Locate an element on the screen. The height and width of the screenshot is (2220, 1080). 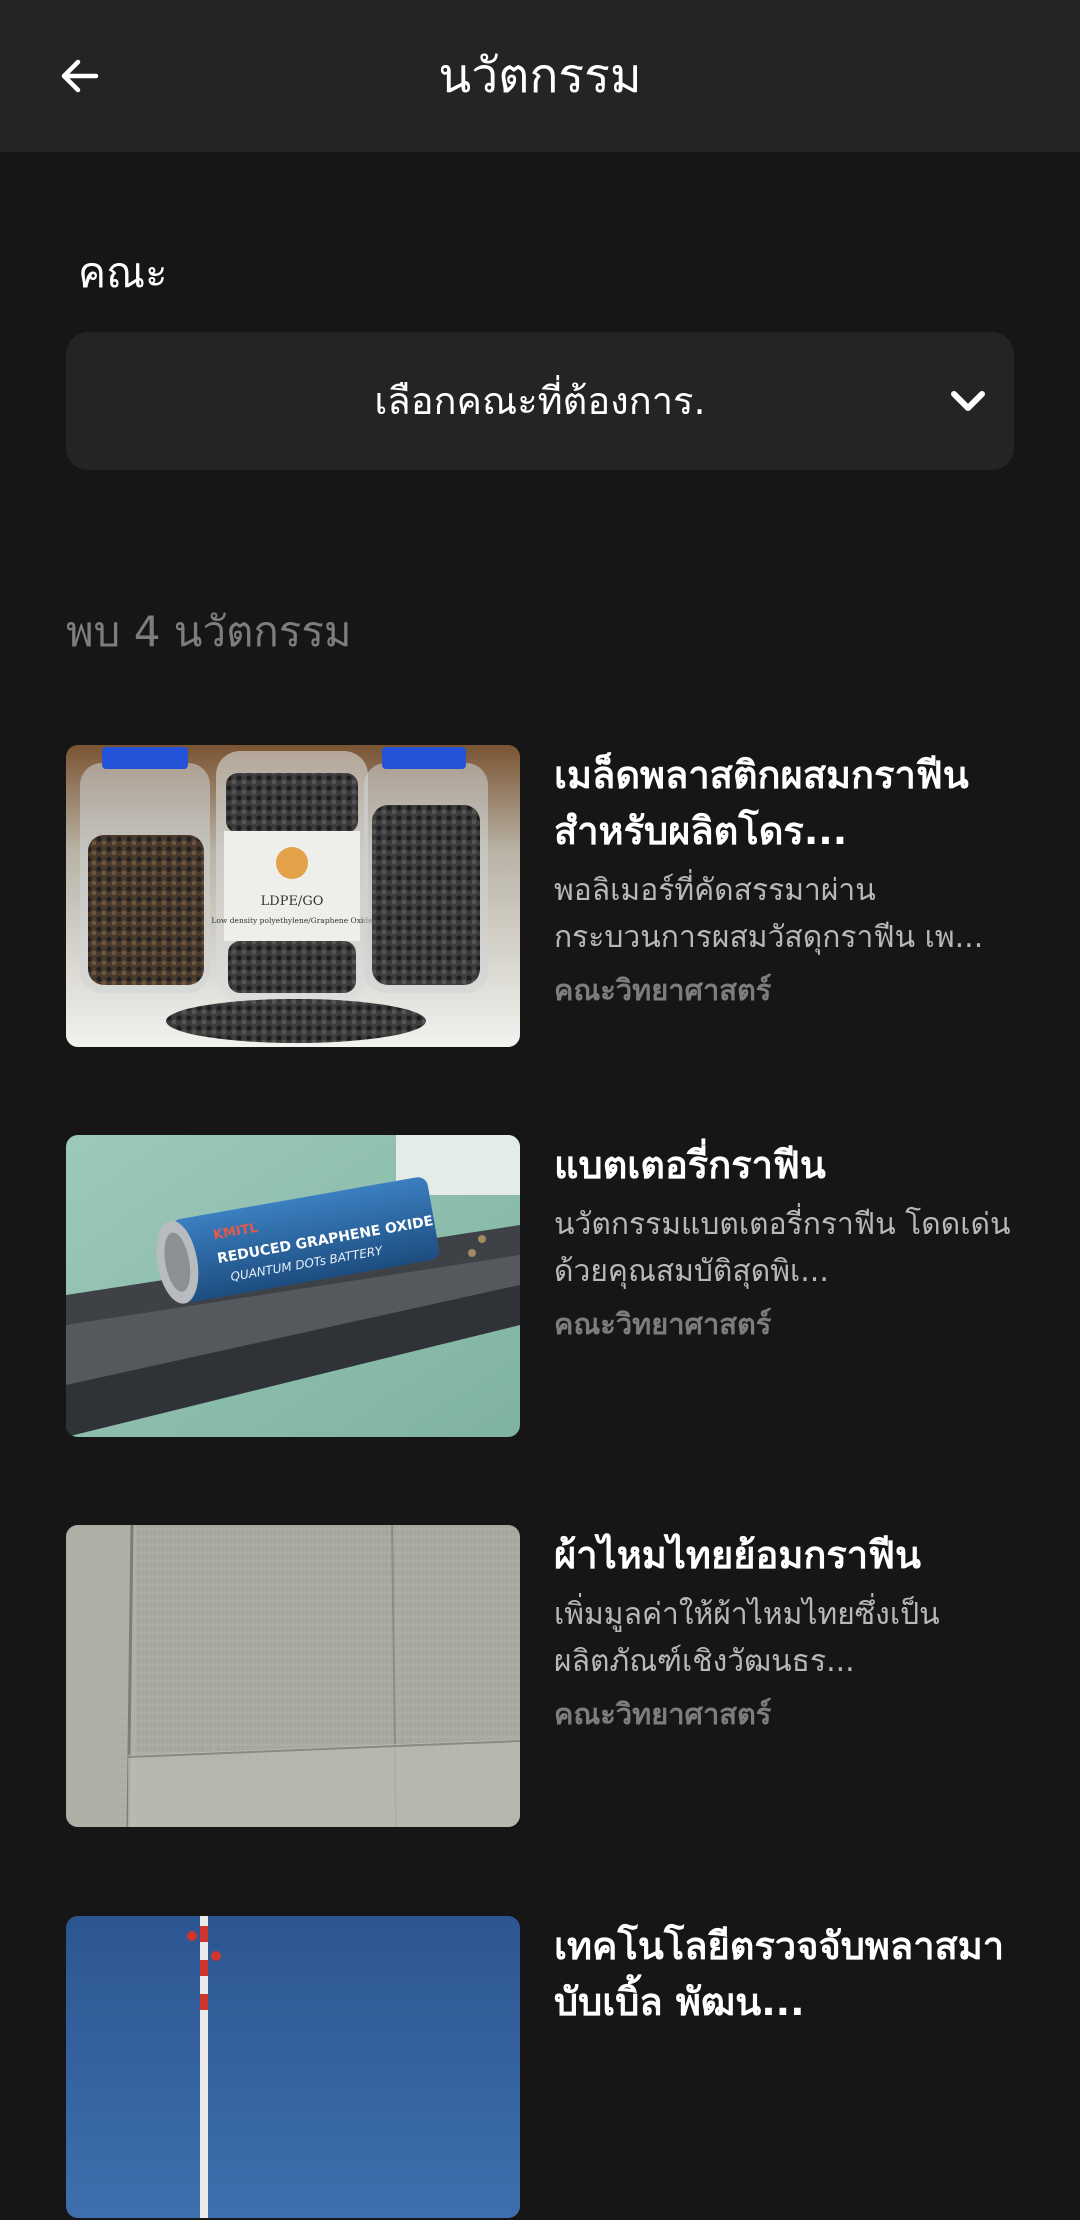
silk-fabric-image is located at coordinates (293, 1676).